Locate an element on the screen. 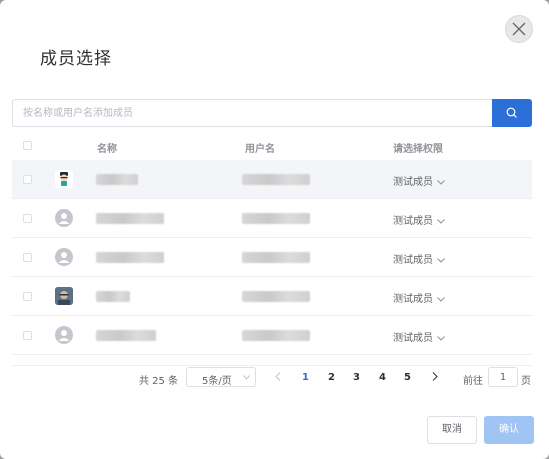 Image resolution: width=549 pixels, height=459 pixels. page-5: 5 is located at coordinates (407, 377).